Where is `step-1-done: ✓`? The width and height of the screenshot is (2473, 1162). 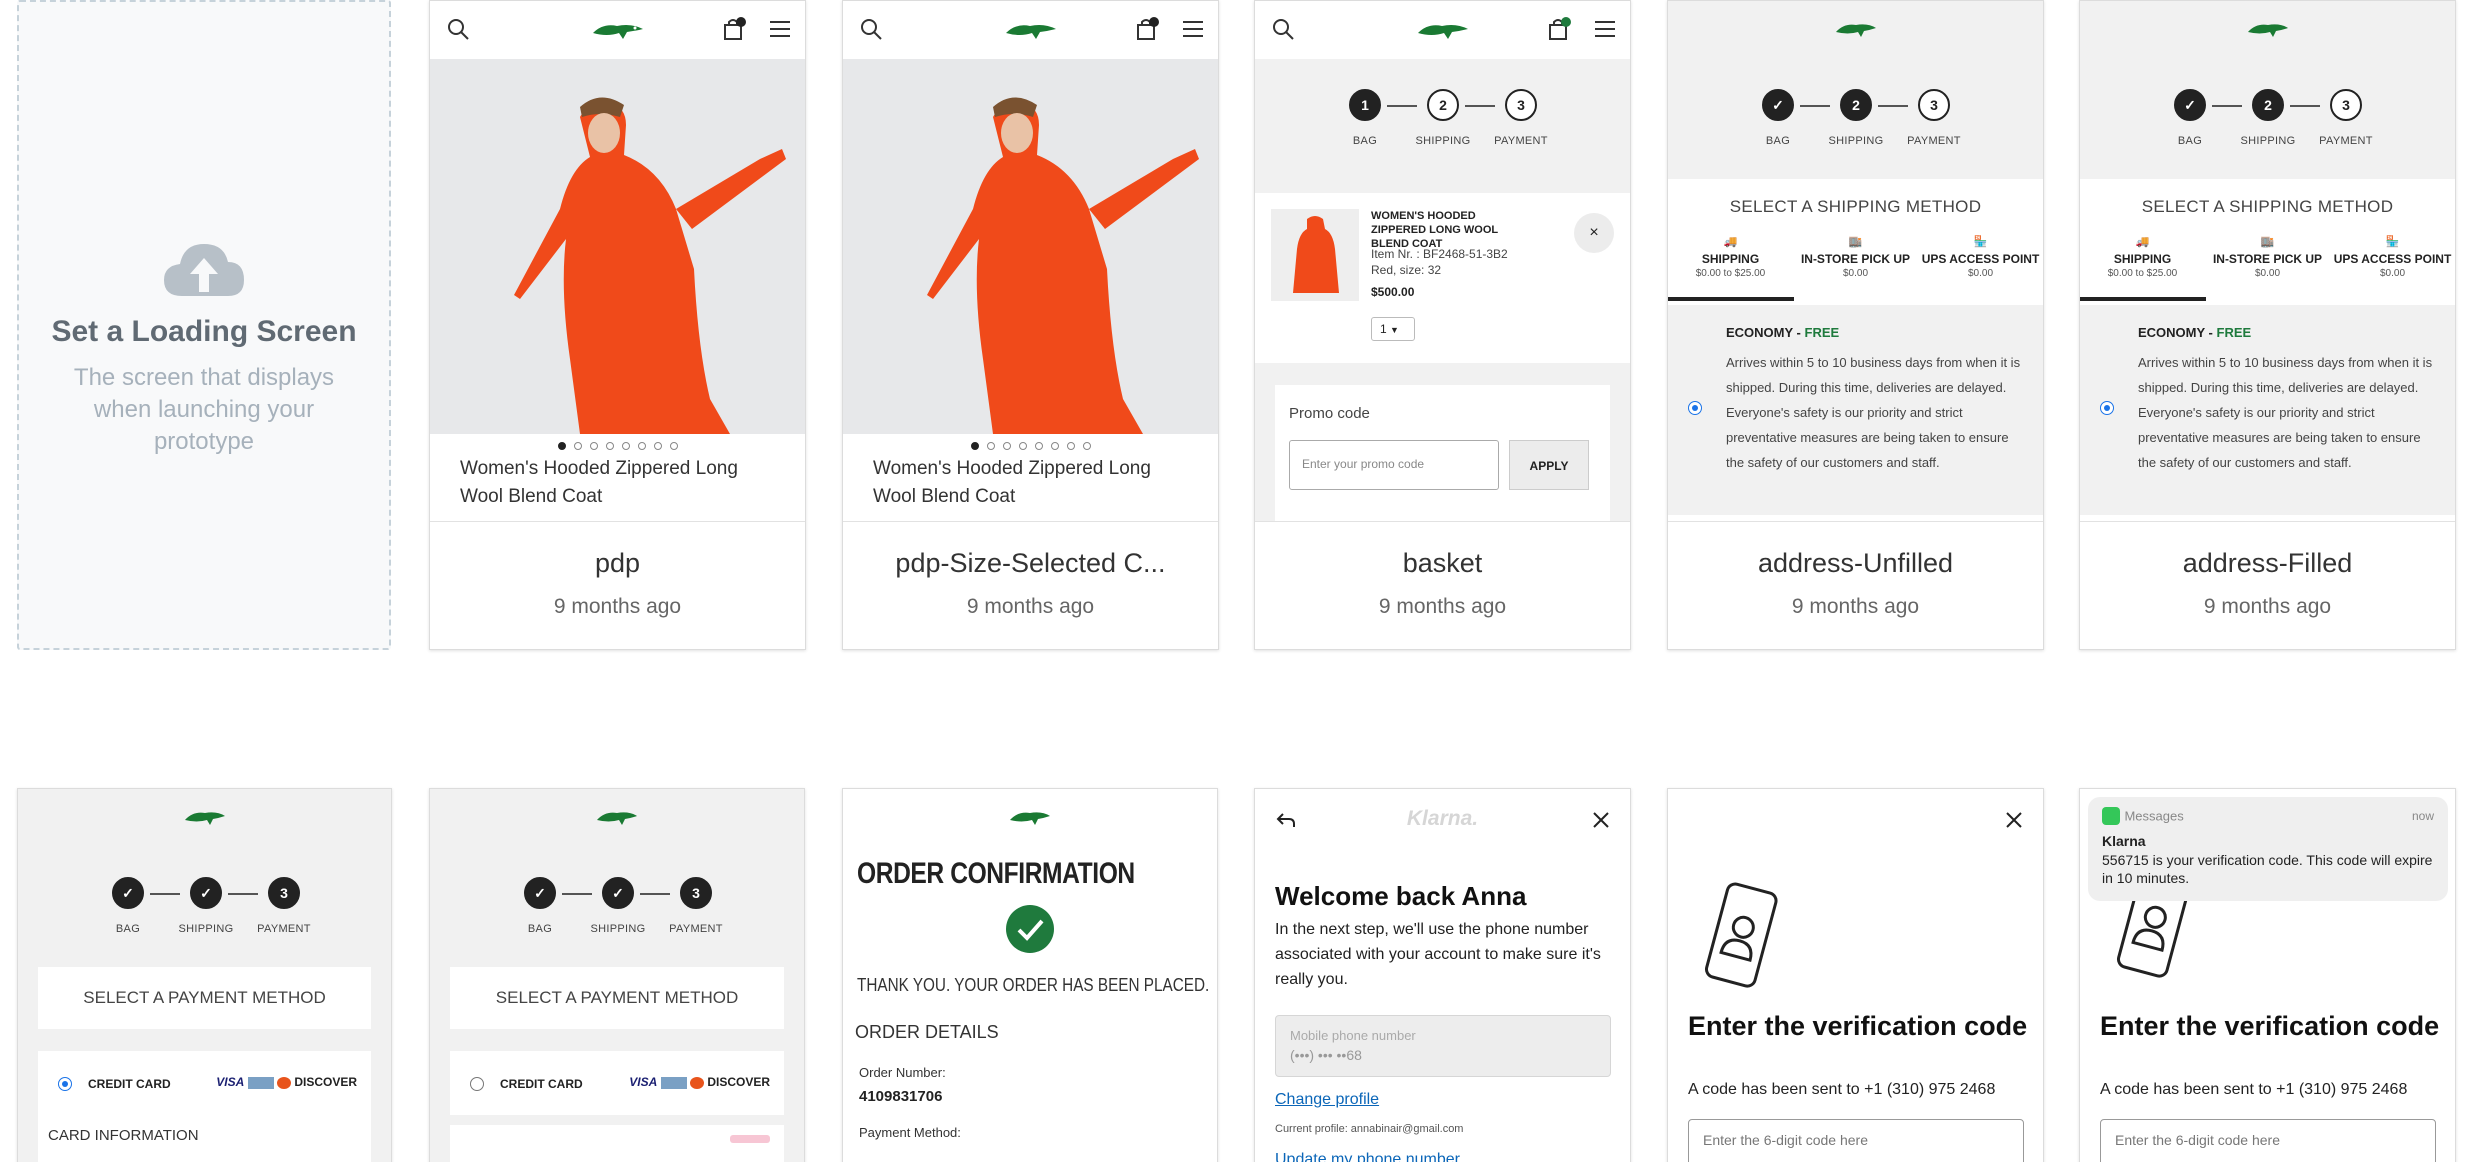 step-1-done: ✓ is located at coordinates (1778, 105).